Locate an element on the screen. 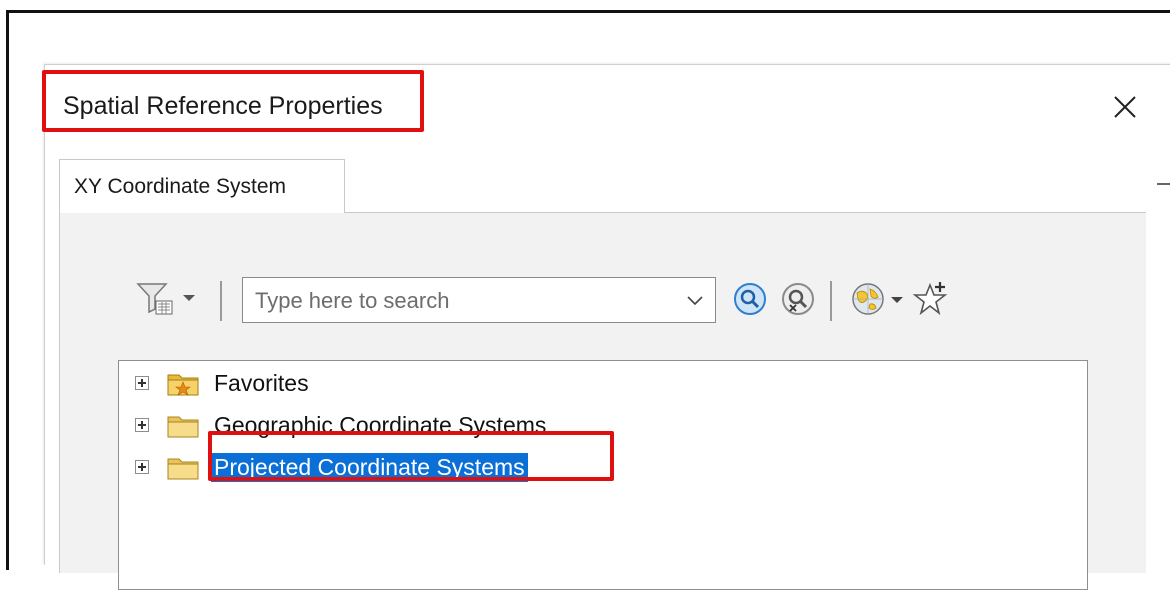 This screenshot has height=590, width=1170. tree-item-label: Favorites is located at coordinates (261, 382).